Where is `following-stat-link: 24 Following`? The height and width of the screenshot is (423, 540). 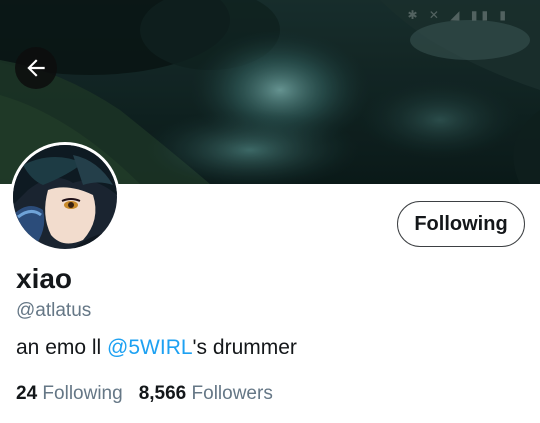 following-stat-link: 24 Following is located at coordinates (69, 394).